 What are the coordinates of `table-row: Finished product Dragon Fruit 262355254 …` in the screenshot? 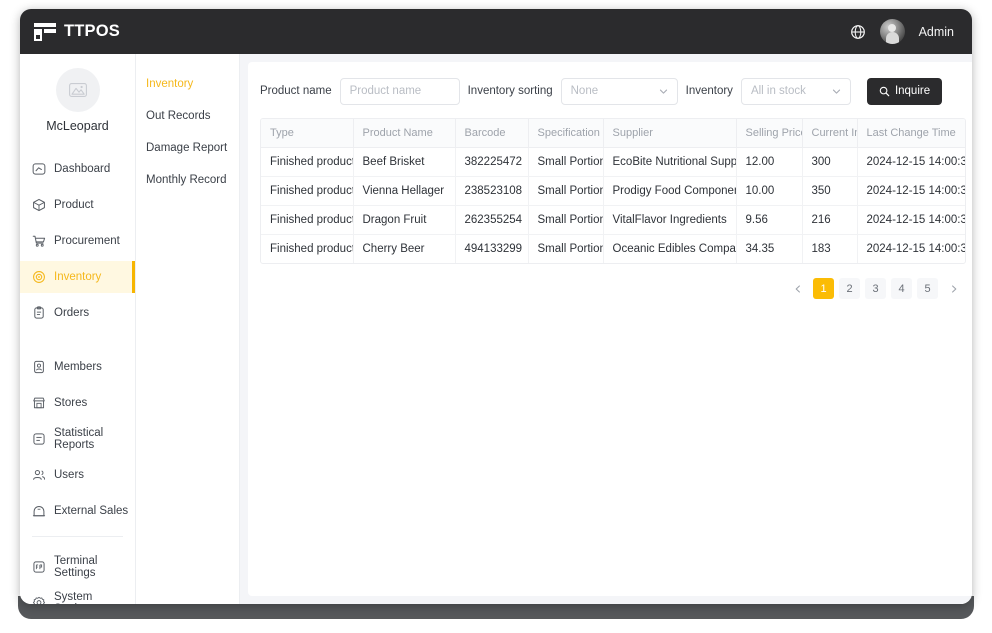 It's located at (613, 220).